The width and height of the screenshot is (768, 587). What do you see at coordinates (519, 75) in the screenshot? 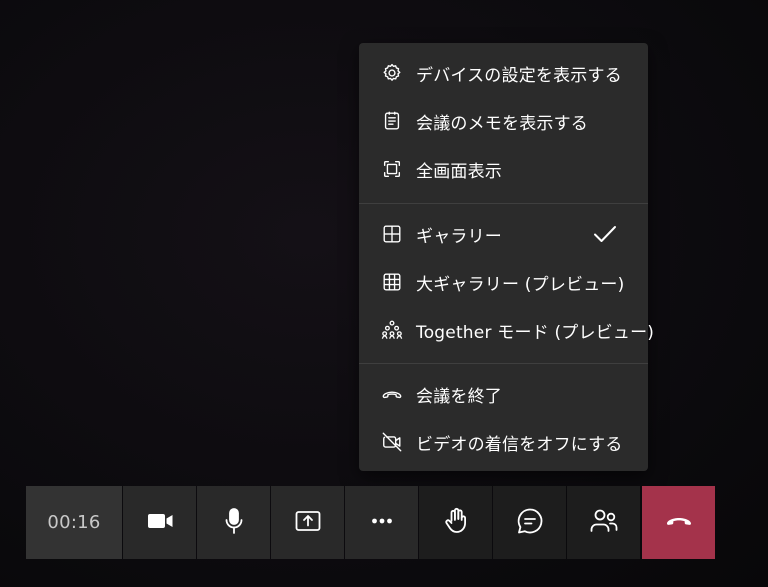
I see `menu-item-label: デバイスの設定を表示する` at bounding box center [519, 75].